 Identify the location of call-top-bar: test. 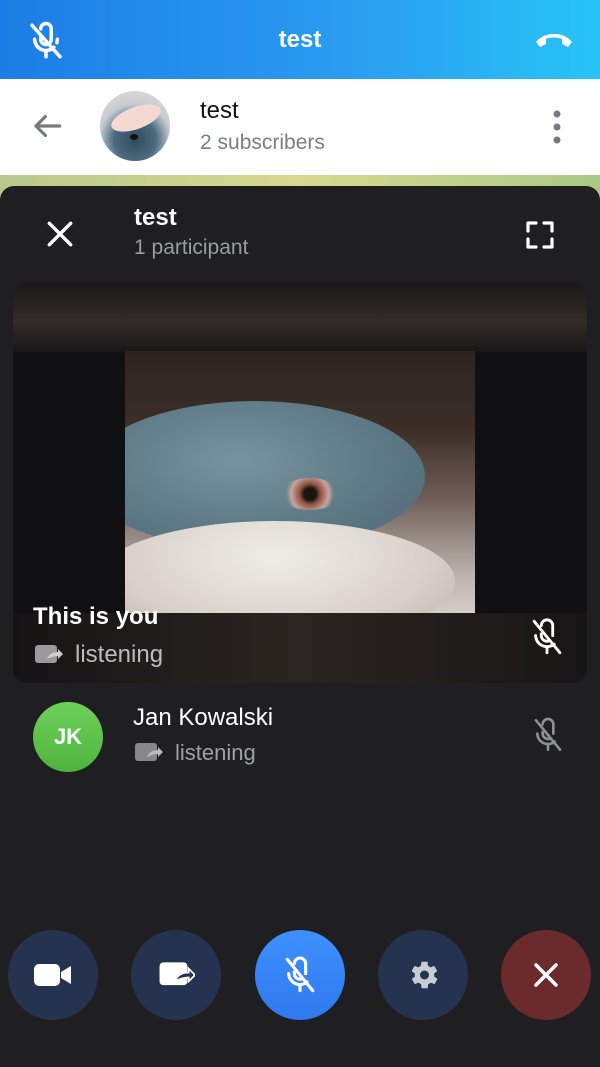
(300, 39).